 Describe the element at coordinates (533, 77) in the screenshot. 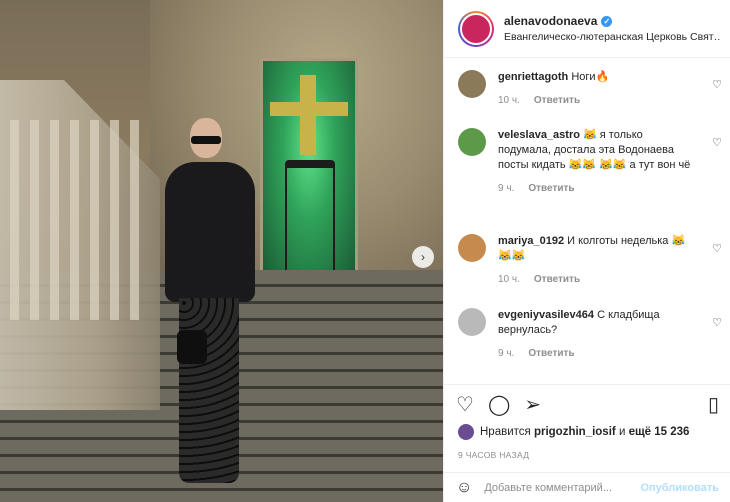

I see `comment-username: genriettagoth` at that location.